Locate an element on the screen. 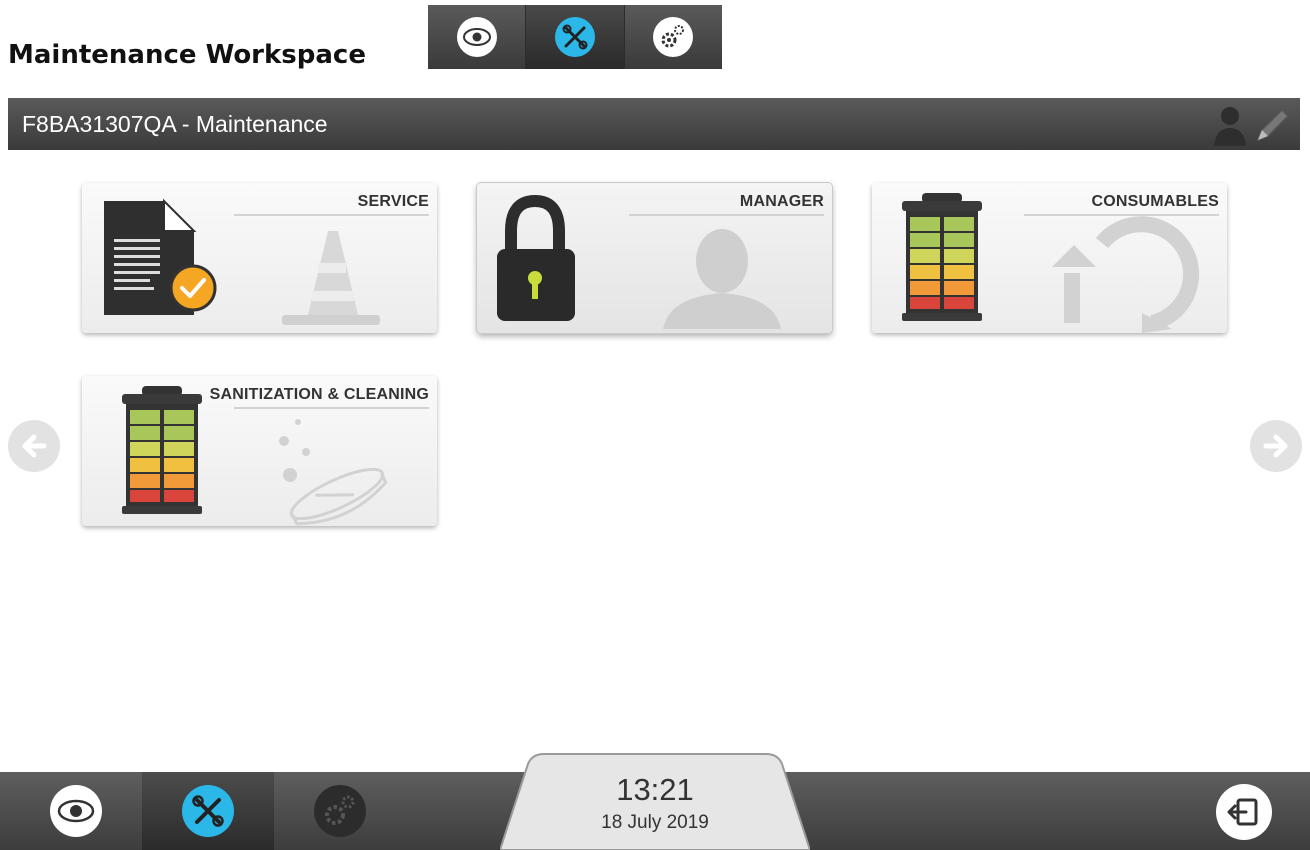 The width and height of the screenshot is (1310, 850). next-page-button is located at coordinates (1276, 446).